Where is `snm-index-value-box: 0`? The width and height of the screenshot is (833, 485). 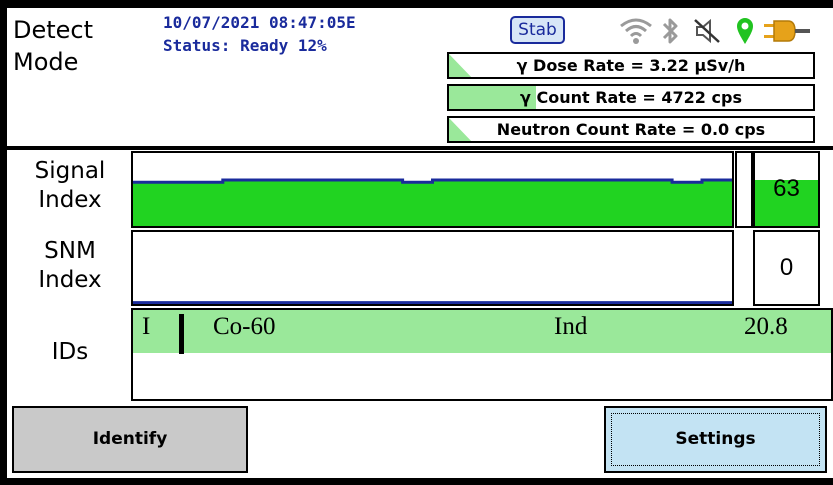 snm-index-value-box: 0 is located at coordinates (786, 268).